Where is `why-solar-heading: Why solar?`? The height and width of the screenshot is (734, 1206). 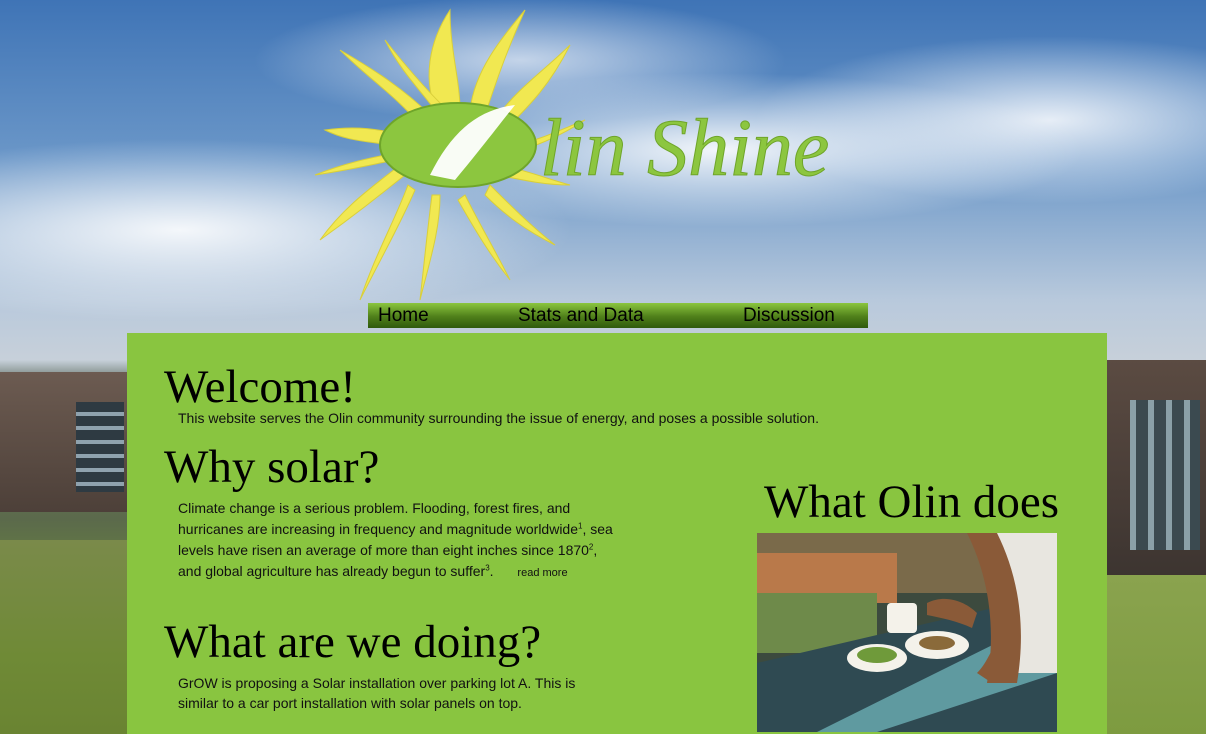 why-solar-heading: Why solar? is located at coordinates (272, 467).